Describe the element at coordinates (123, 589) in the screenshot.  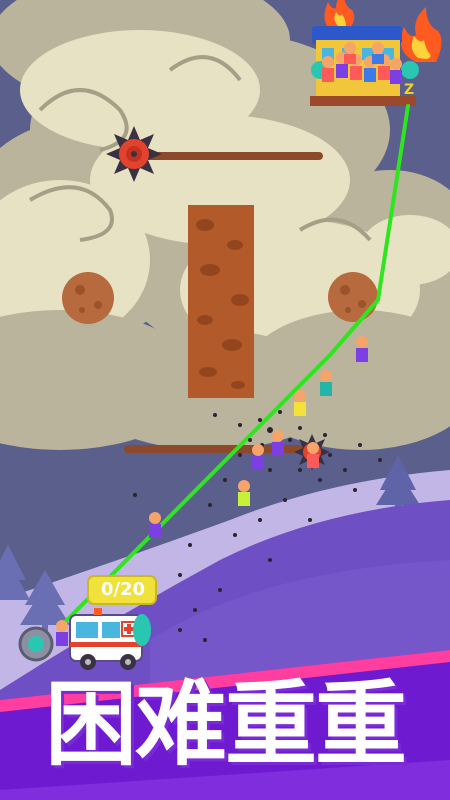
I see `rescued-counter: 0/20` at that location.